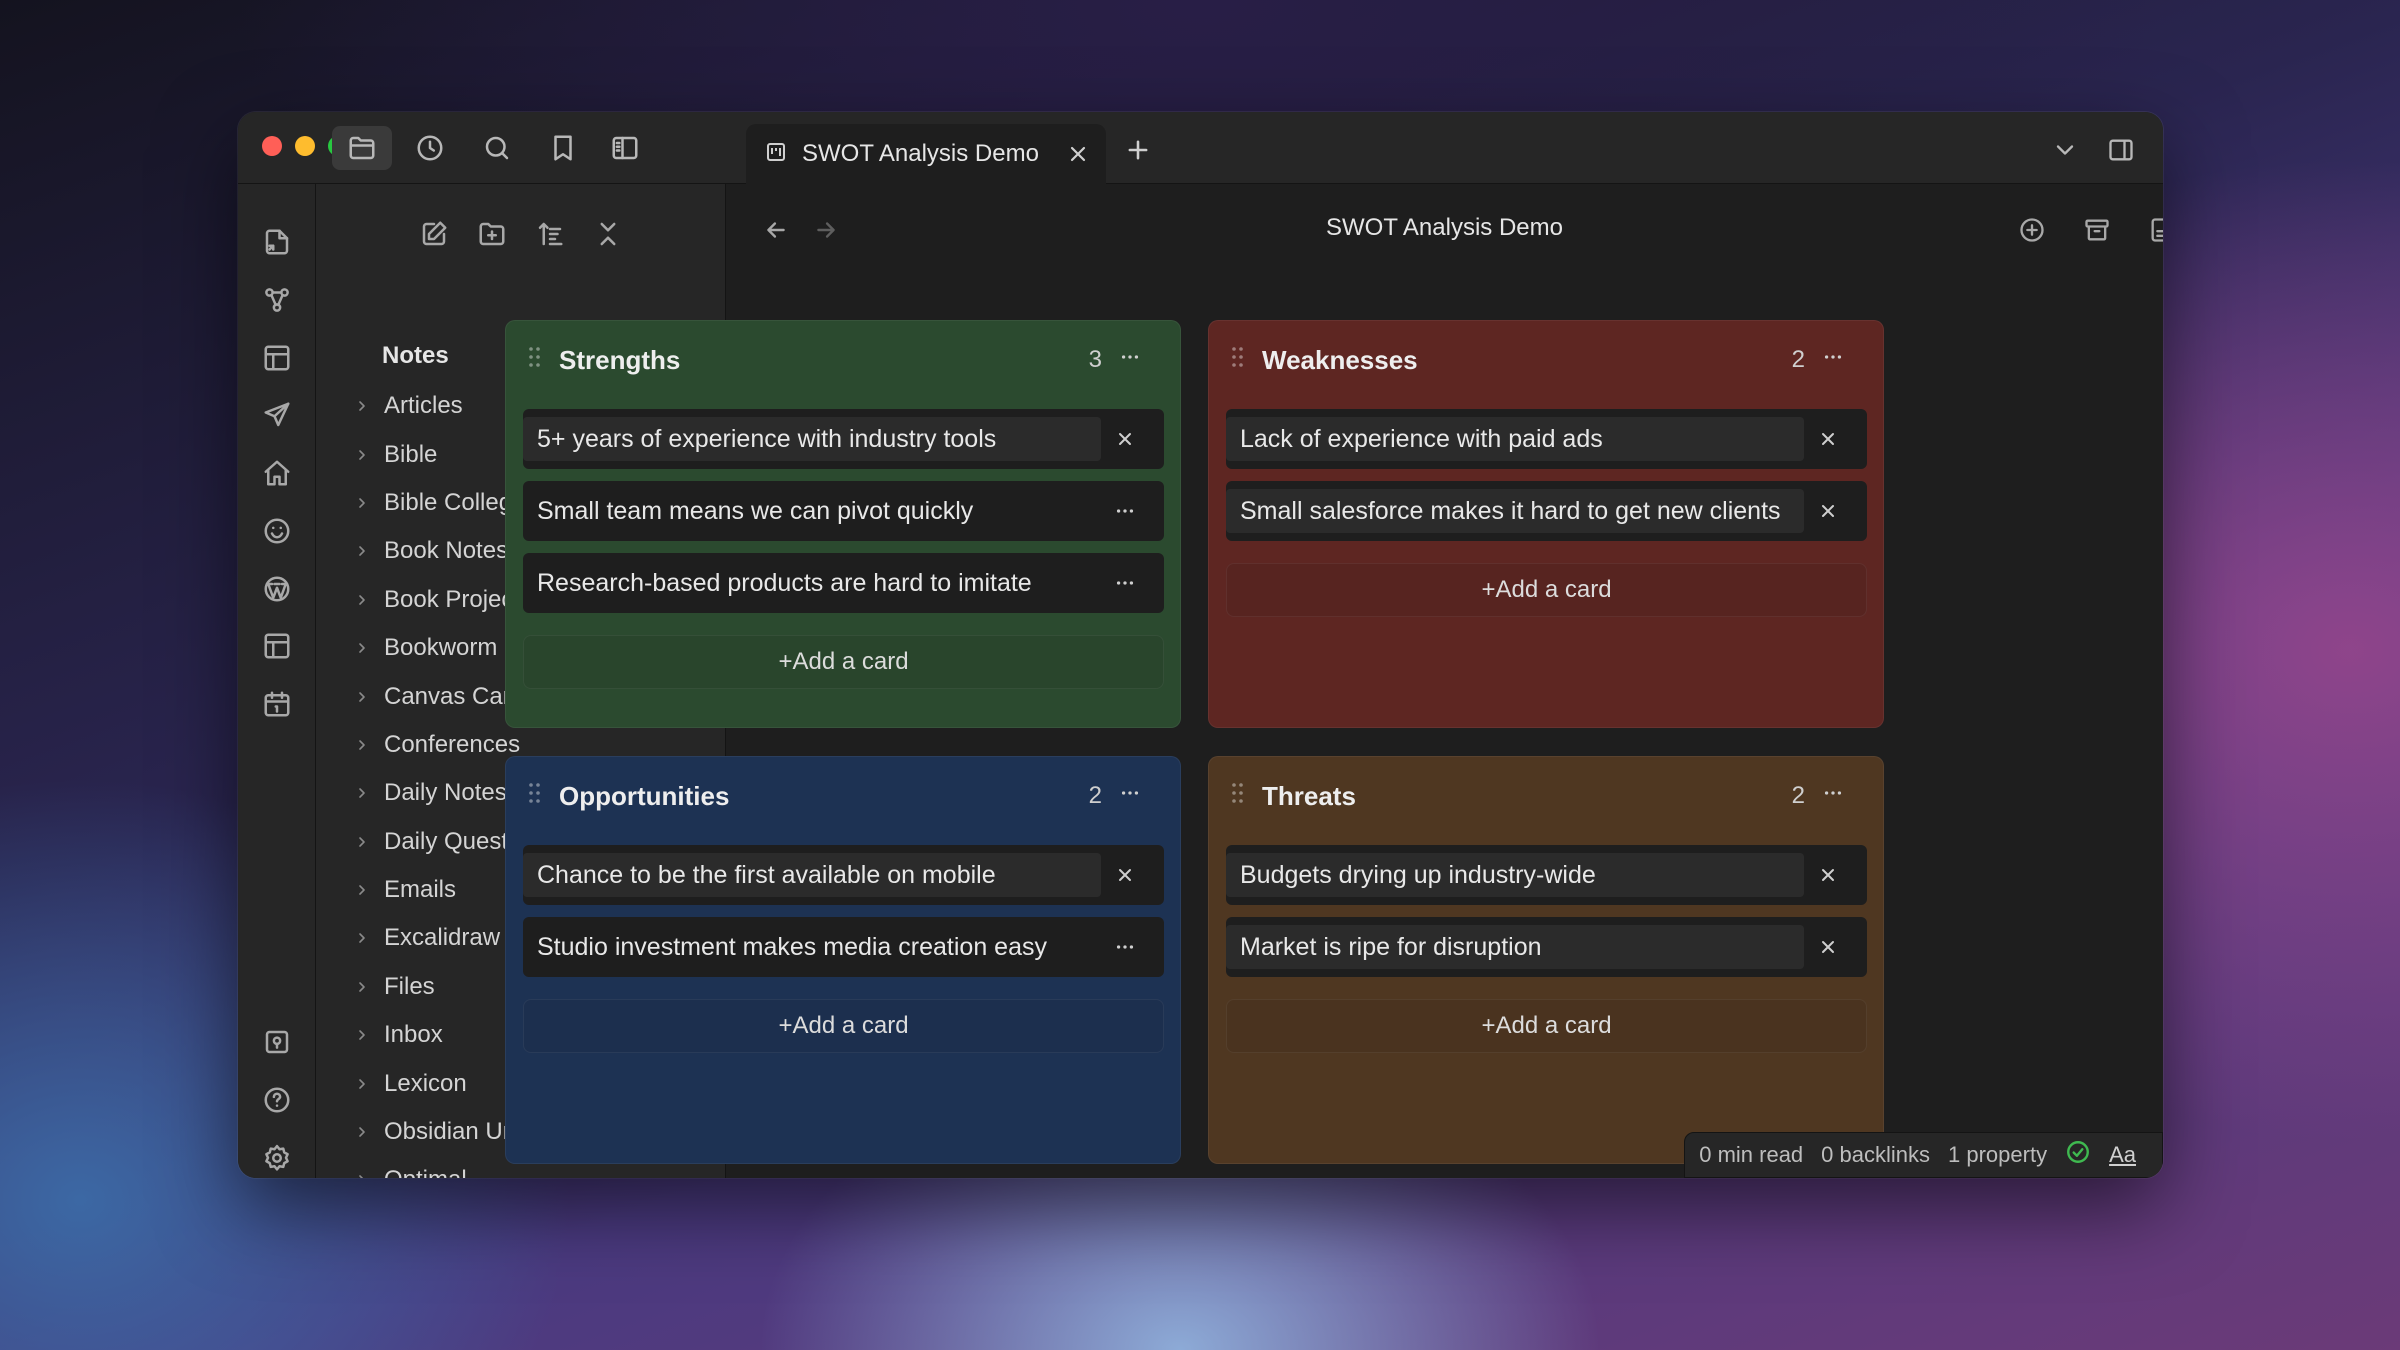 The height and width of the screenshot is (1350, 2400). I want to click on daily-note-button, so click(277, 704).